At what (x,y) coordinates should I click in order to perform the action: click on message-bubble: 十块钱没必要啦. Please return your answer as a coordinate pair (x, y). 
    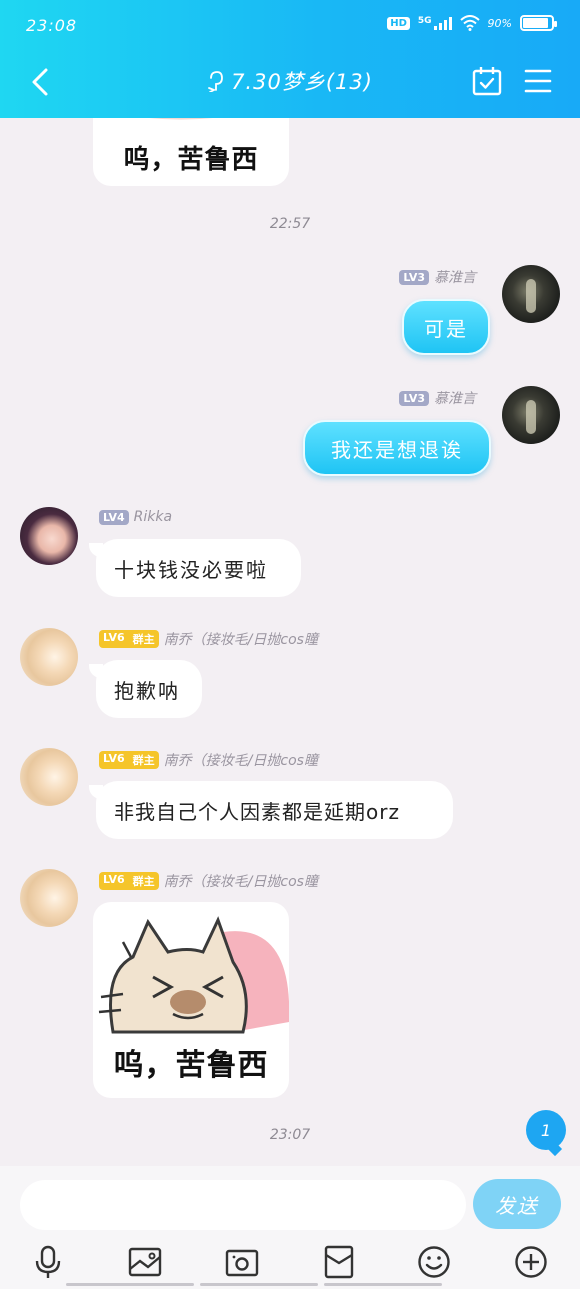
    Looking at the image, I should click on (198, 568).